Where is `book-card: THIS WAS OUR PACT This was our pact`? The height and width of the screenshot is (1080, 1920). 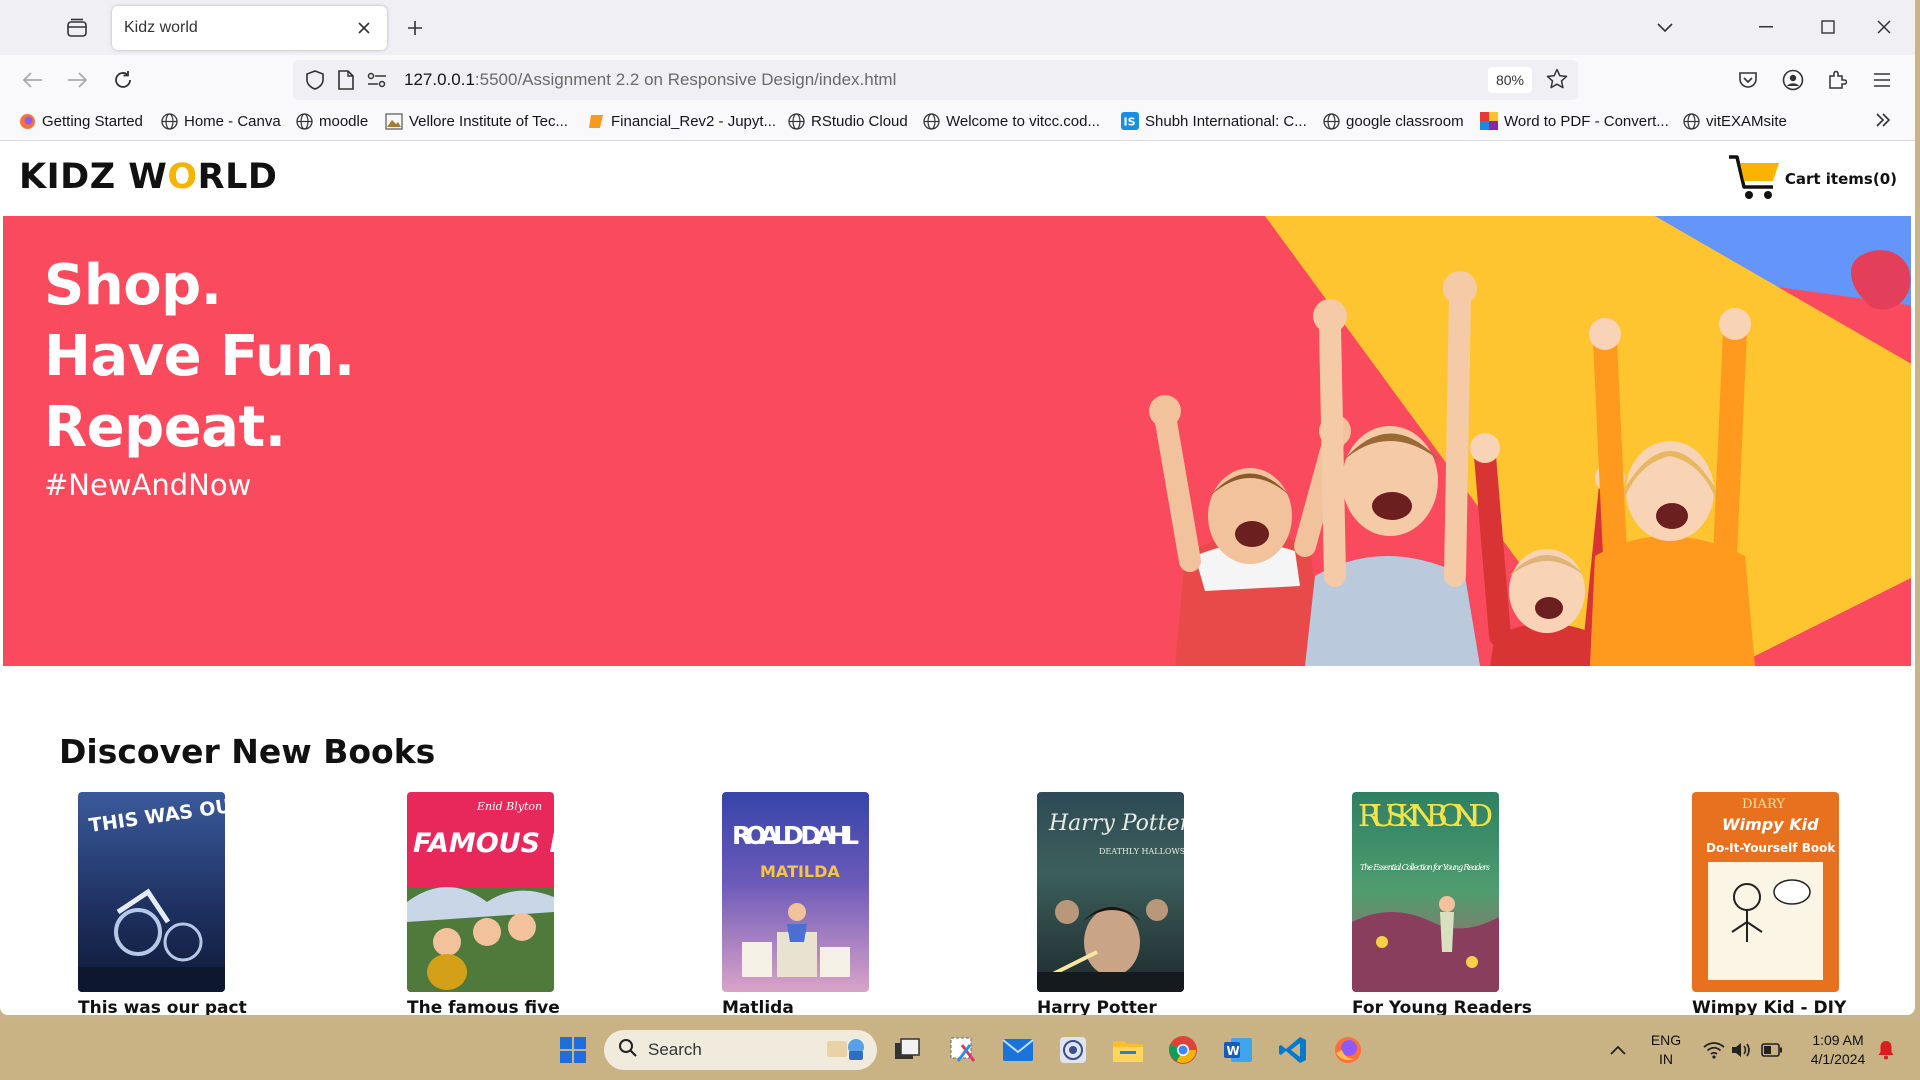
book-card: THIS WAS OUR PACT This was our pact is located at coordinates (178, 903).